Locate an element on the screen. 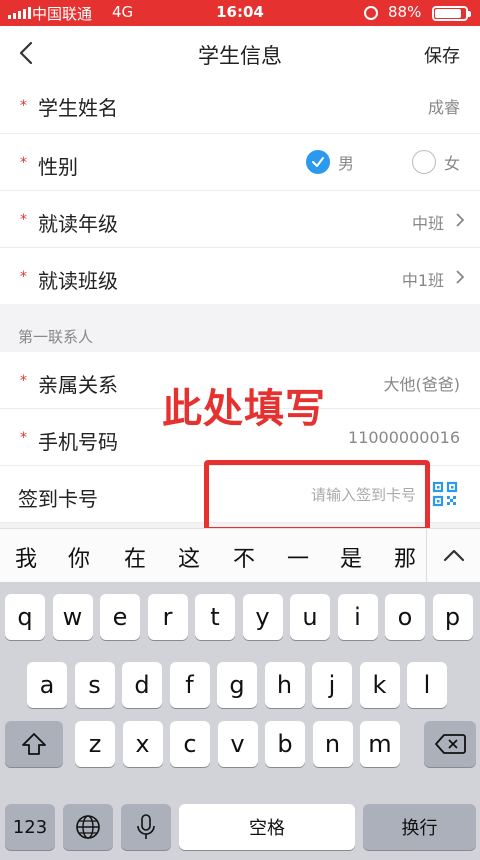 Image resolution: width=480 pixels, height=860 pixels. student-name-value: 成睿 is located at coordinates (444, 106).